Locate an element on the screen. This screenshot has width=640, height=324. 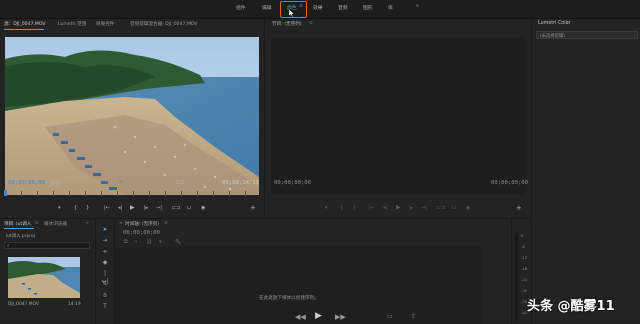
tab-media-browser: 媒体浏览器 is located at coordinates (55, 224).